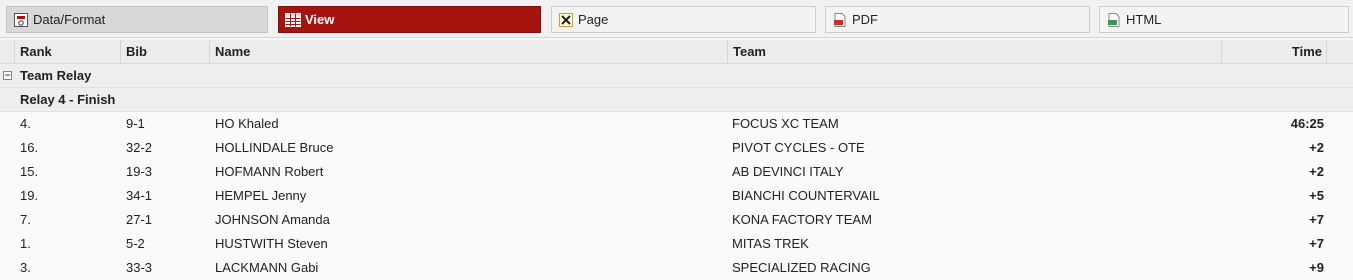 Image resolution: width=1353 pixels, height=280 pixels. I want to click on cell-name: HUSTWITH Steven, so click(271, 243).